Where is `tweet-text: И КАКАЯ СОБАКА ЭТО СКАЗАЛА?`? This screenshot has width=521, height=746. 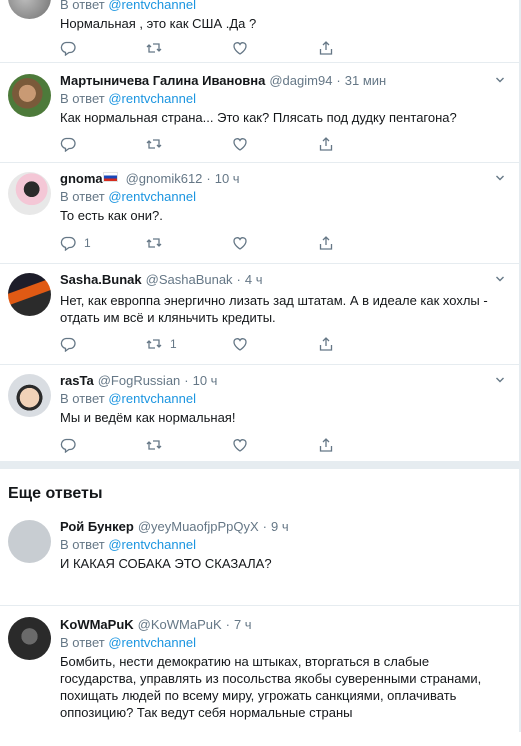
tweet-text: И КАКАЯ СОБАКА ЭТО СКАЗАЛА? is located at coordinates (166, 563).